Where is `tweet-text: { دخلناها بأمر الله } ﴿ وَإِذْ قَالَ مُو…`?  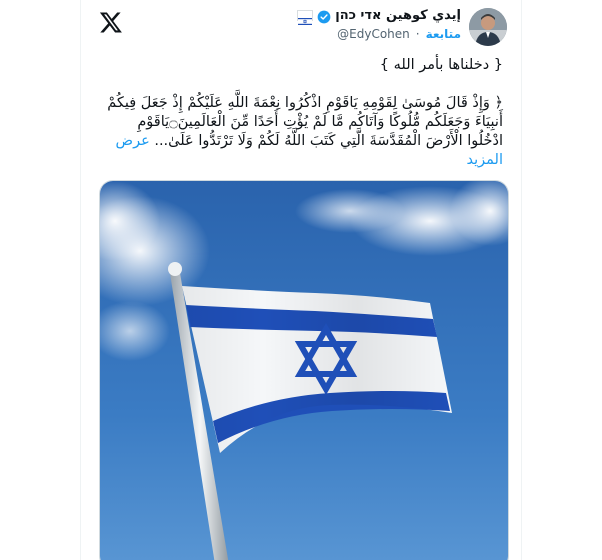 tweet-text: { دخلناها بأمر الله } ﴿ وَإِذْ قَالَ مُو… is located at coordinates (301, 113).